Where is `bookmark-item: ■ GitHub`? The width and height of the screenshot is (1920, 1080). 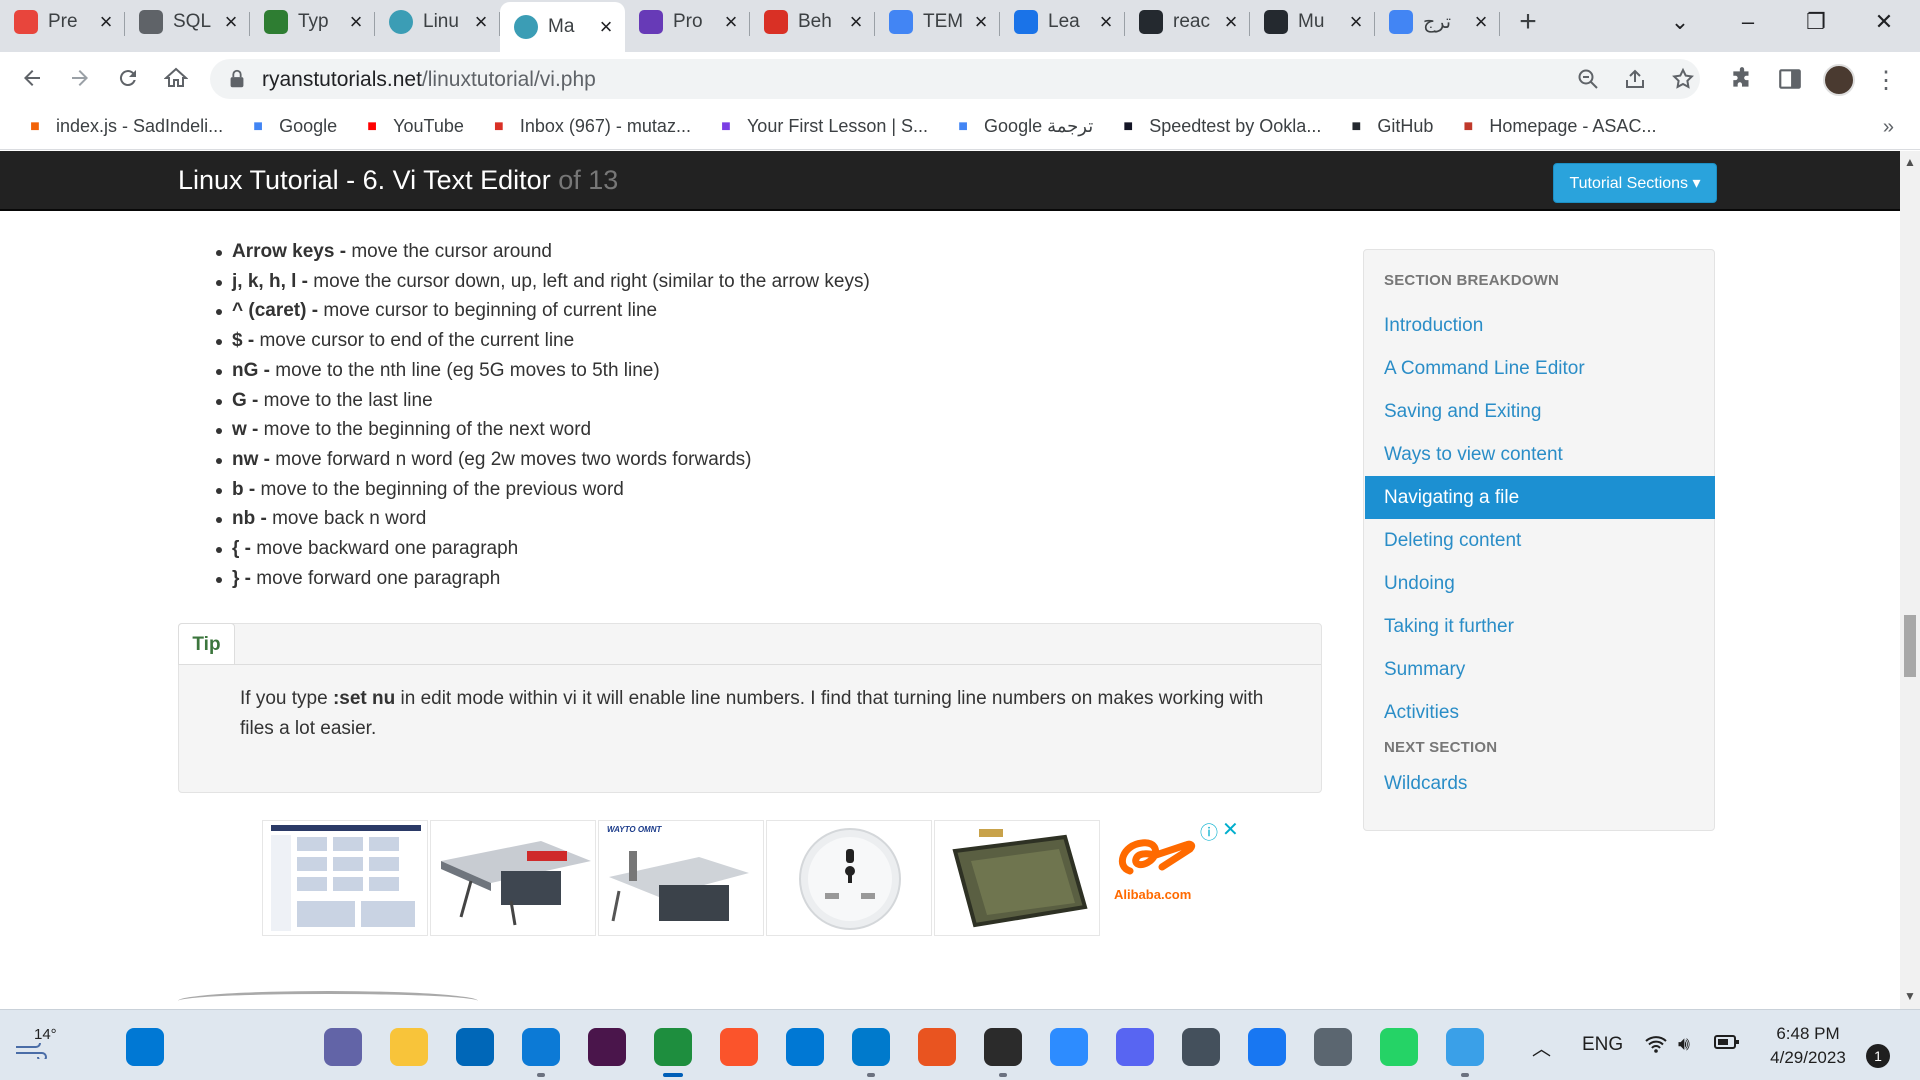
bookmark-item: ■ GitHub is located at coordinates (1389, 127).